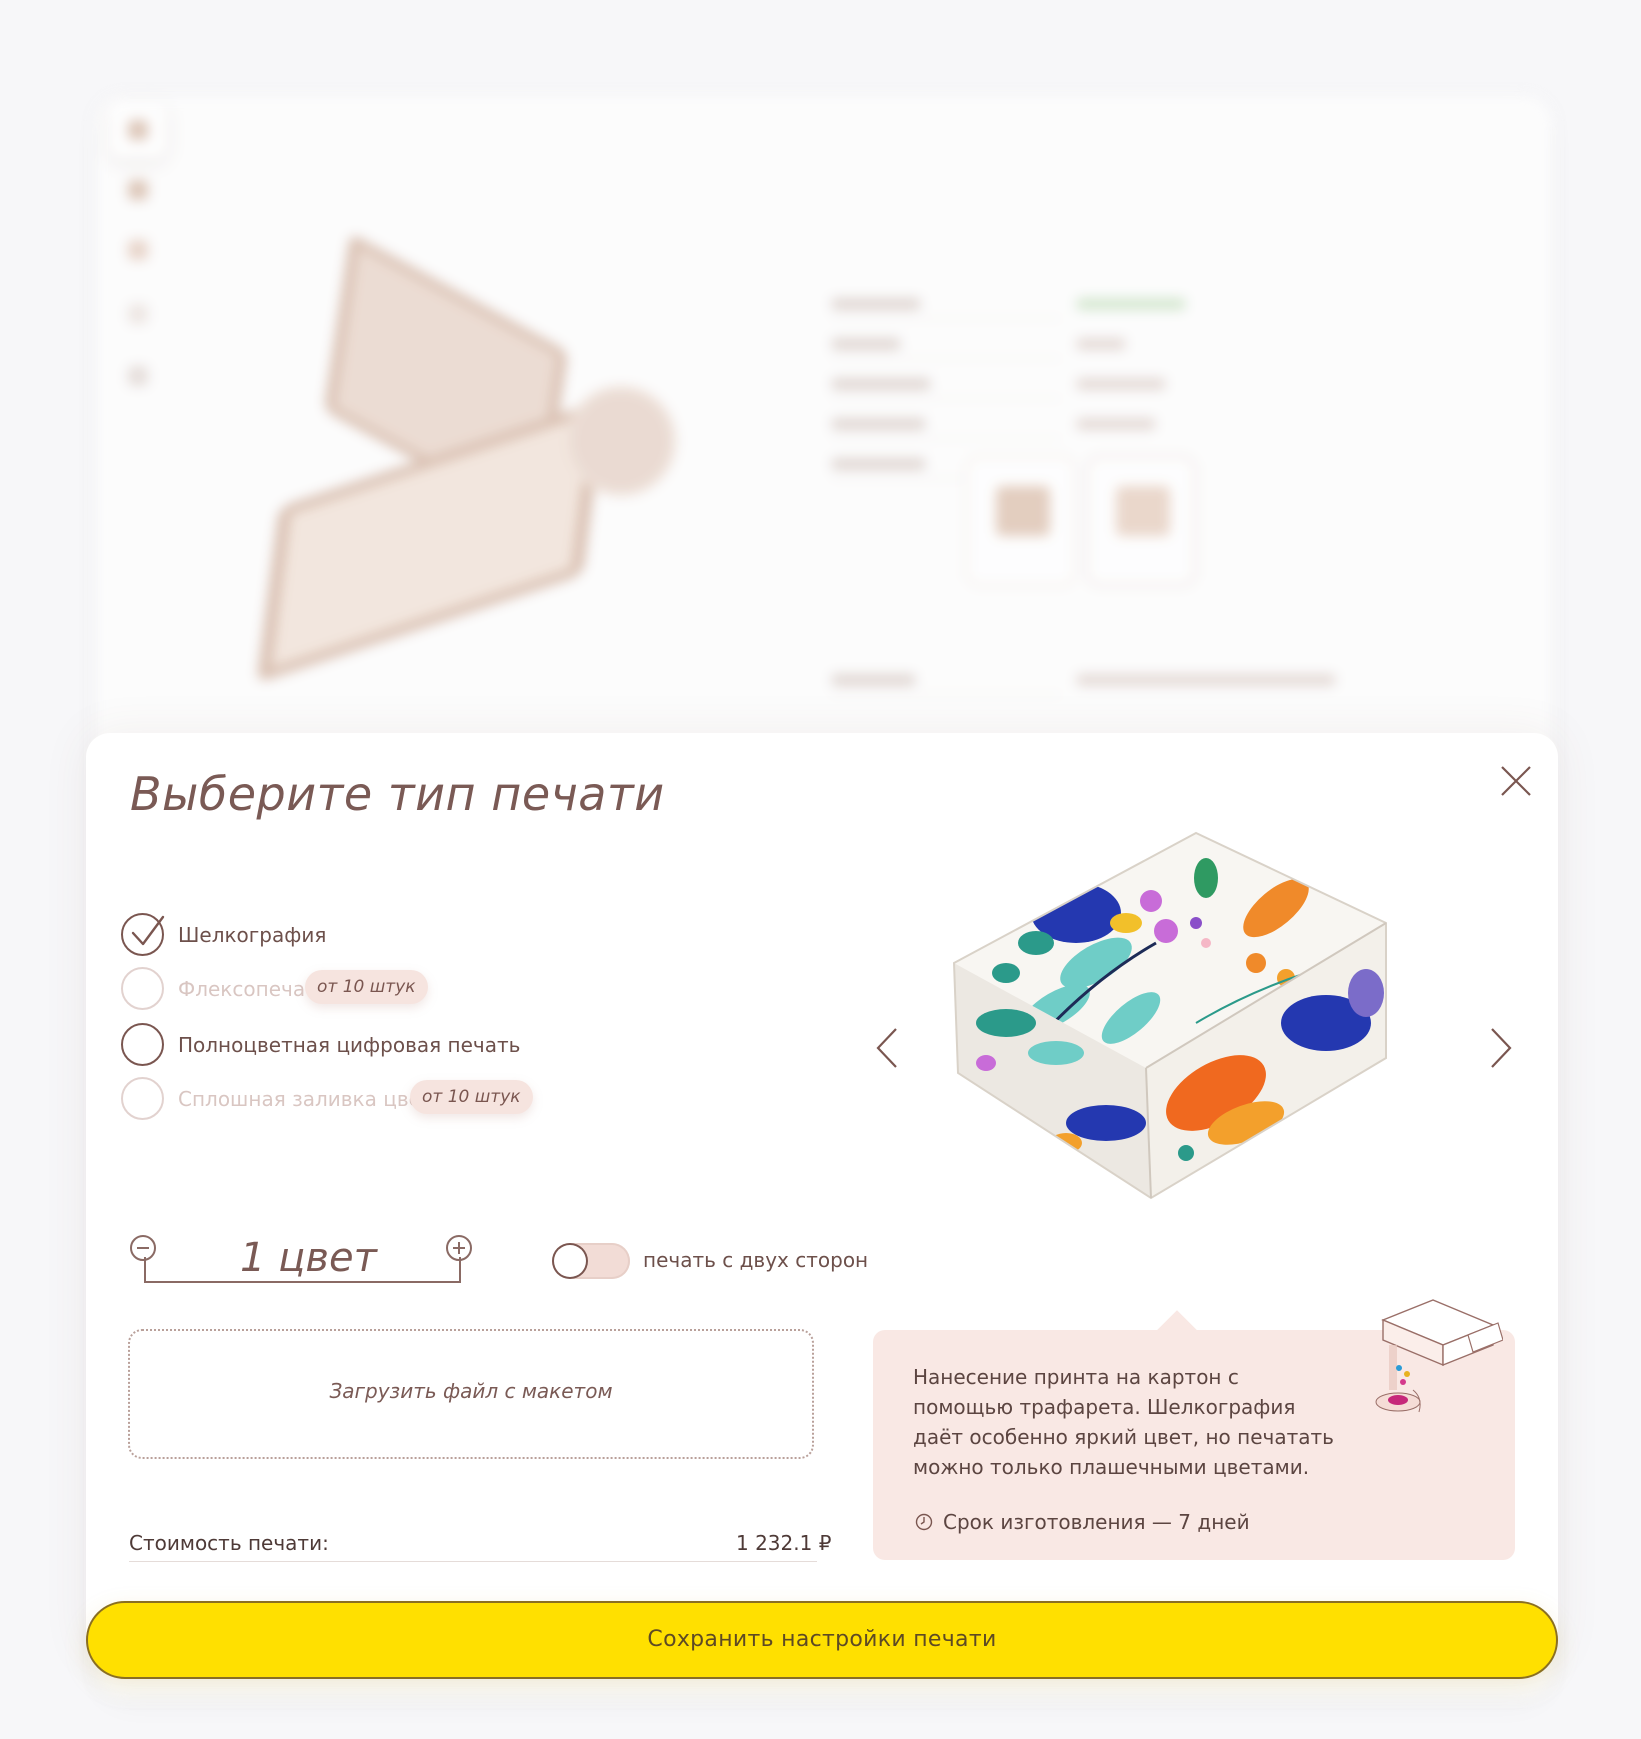 This screenshot has width=1641, height=1739. What do you see at coordinates (349, 1045) in the screenshot?
I see `option-label: Полноцветная цифровая печать` at bounding box center [349, 1045].